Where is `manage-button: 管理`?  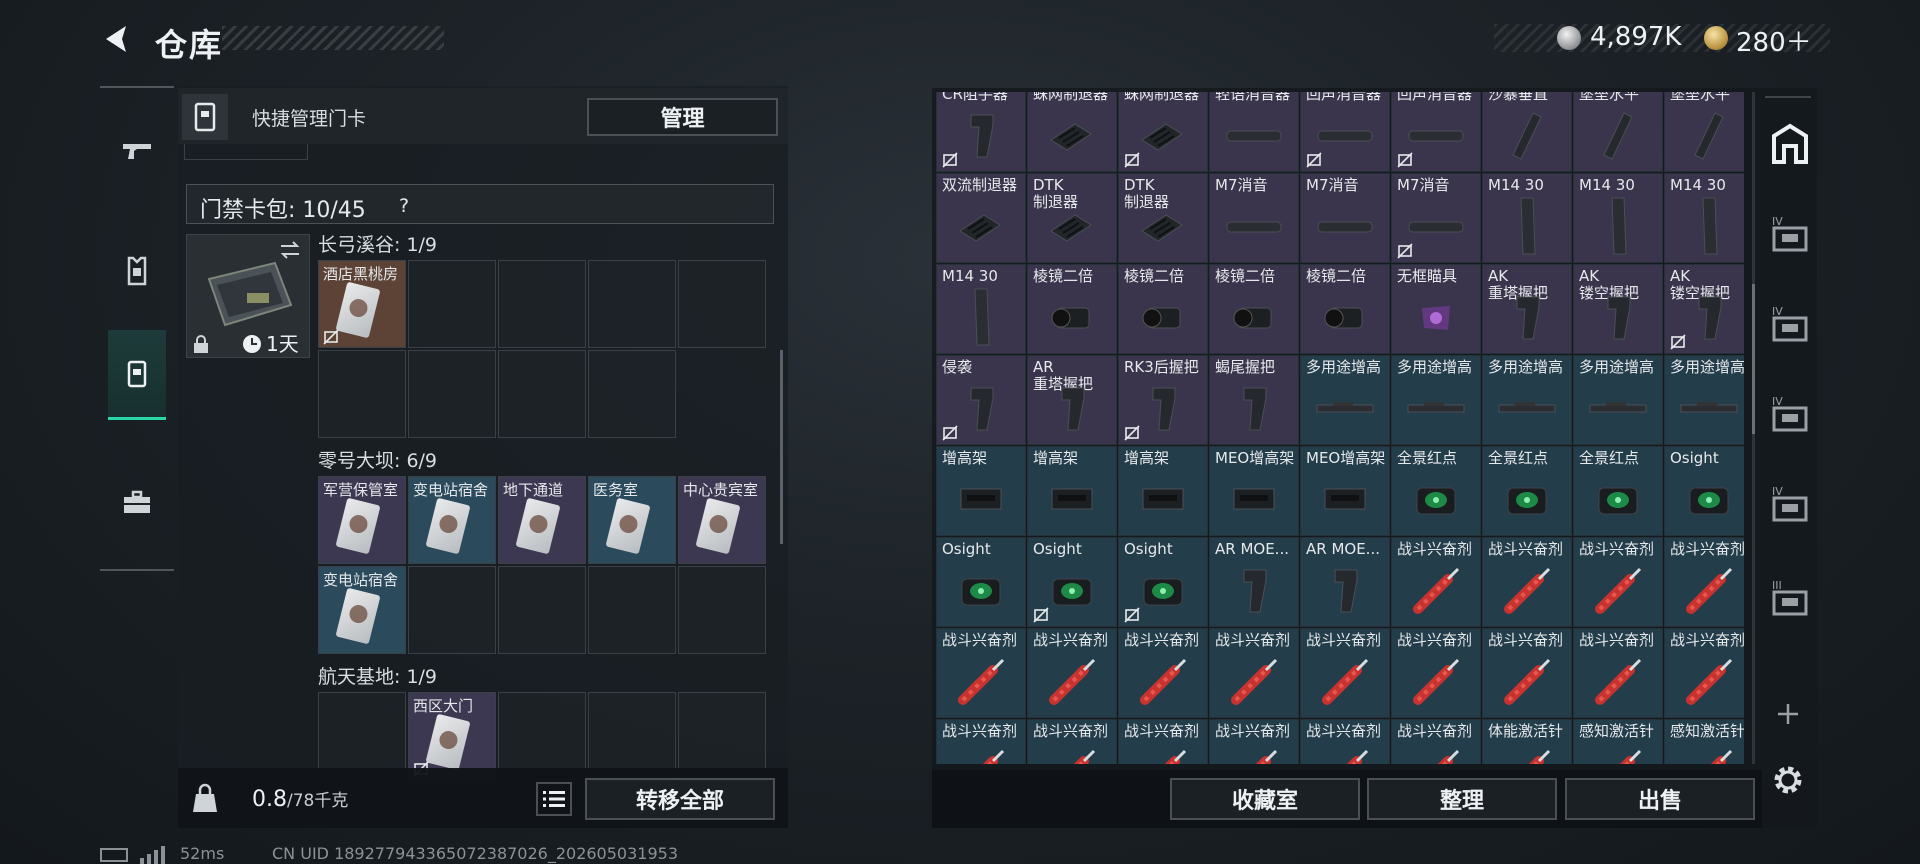
manage-button: 管理 is located at coordinates (682, 117).